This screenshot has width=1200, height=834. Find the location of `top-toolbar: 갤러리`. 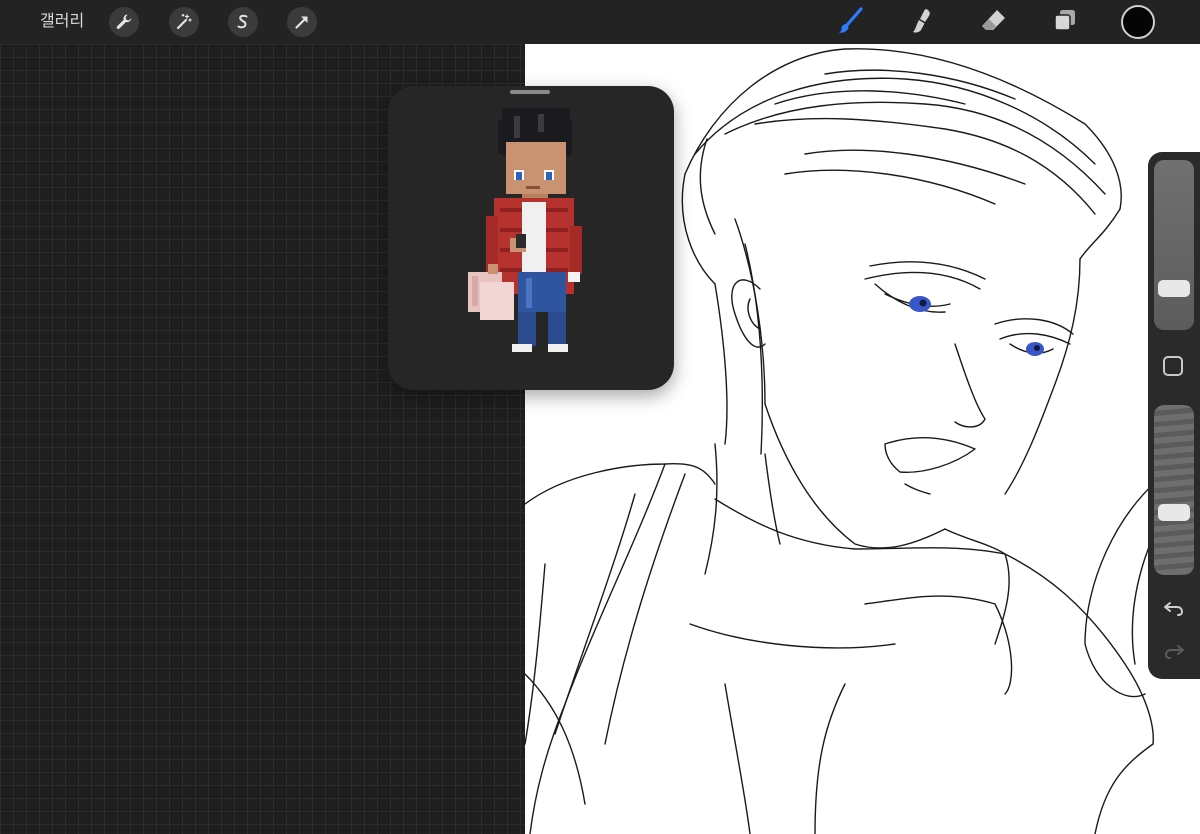

top-toolbar: 갤러리 is located at coordinates (600, 22).